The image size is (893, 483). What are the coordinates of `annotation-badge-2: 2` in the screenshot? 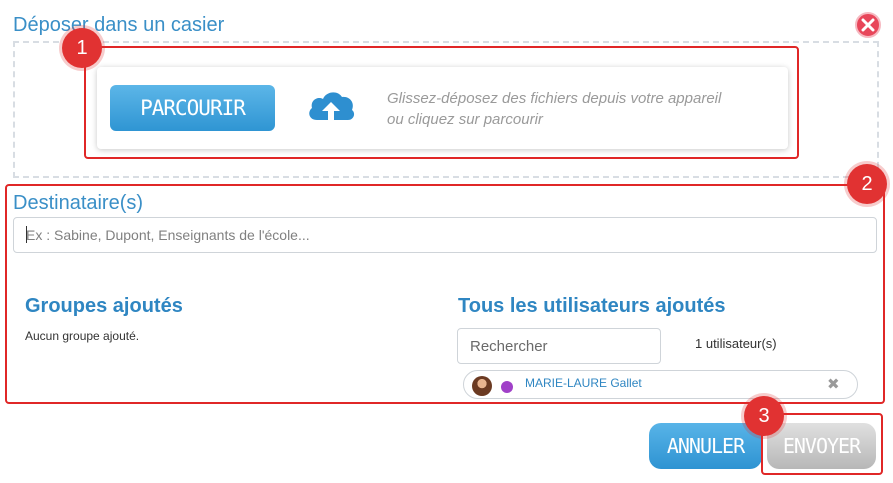 It's located at (867, 184).